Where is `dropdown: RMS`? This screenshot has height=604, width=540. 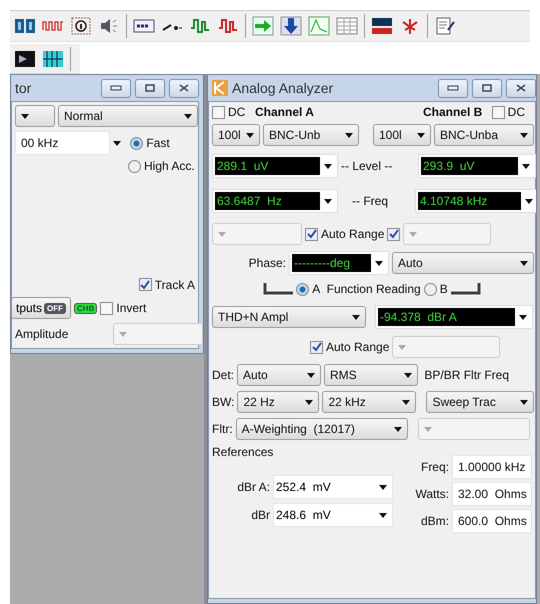 dropdown: RMS is located at coordinates (371, 375).